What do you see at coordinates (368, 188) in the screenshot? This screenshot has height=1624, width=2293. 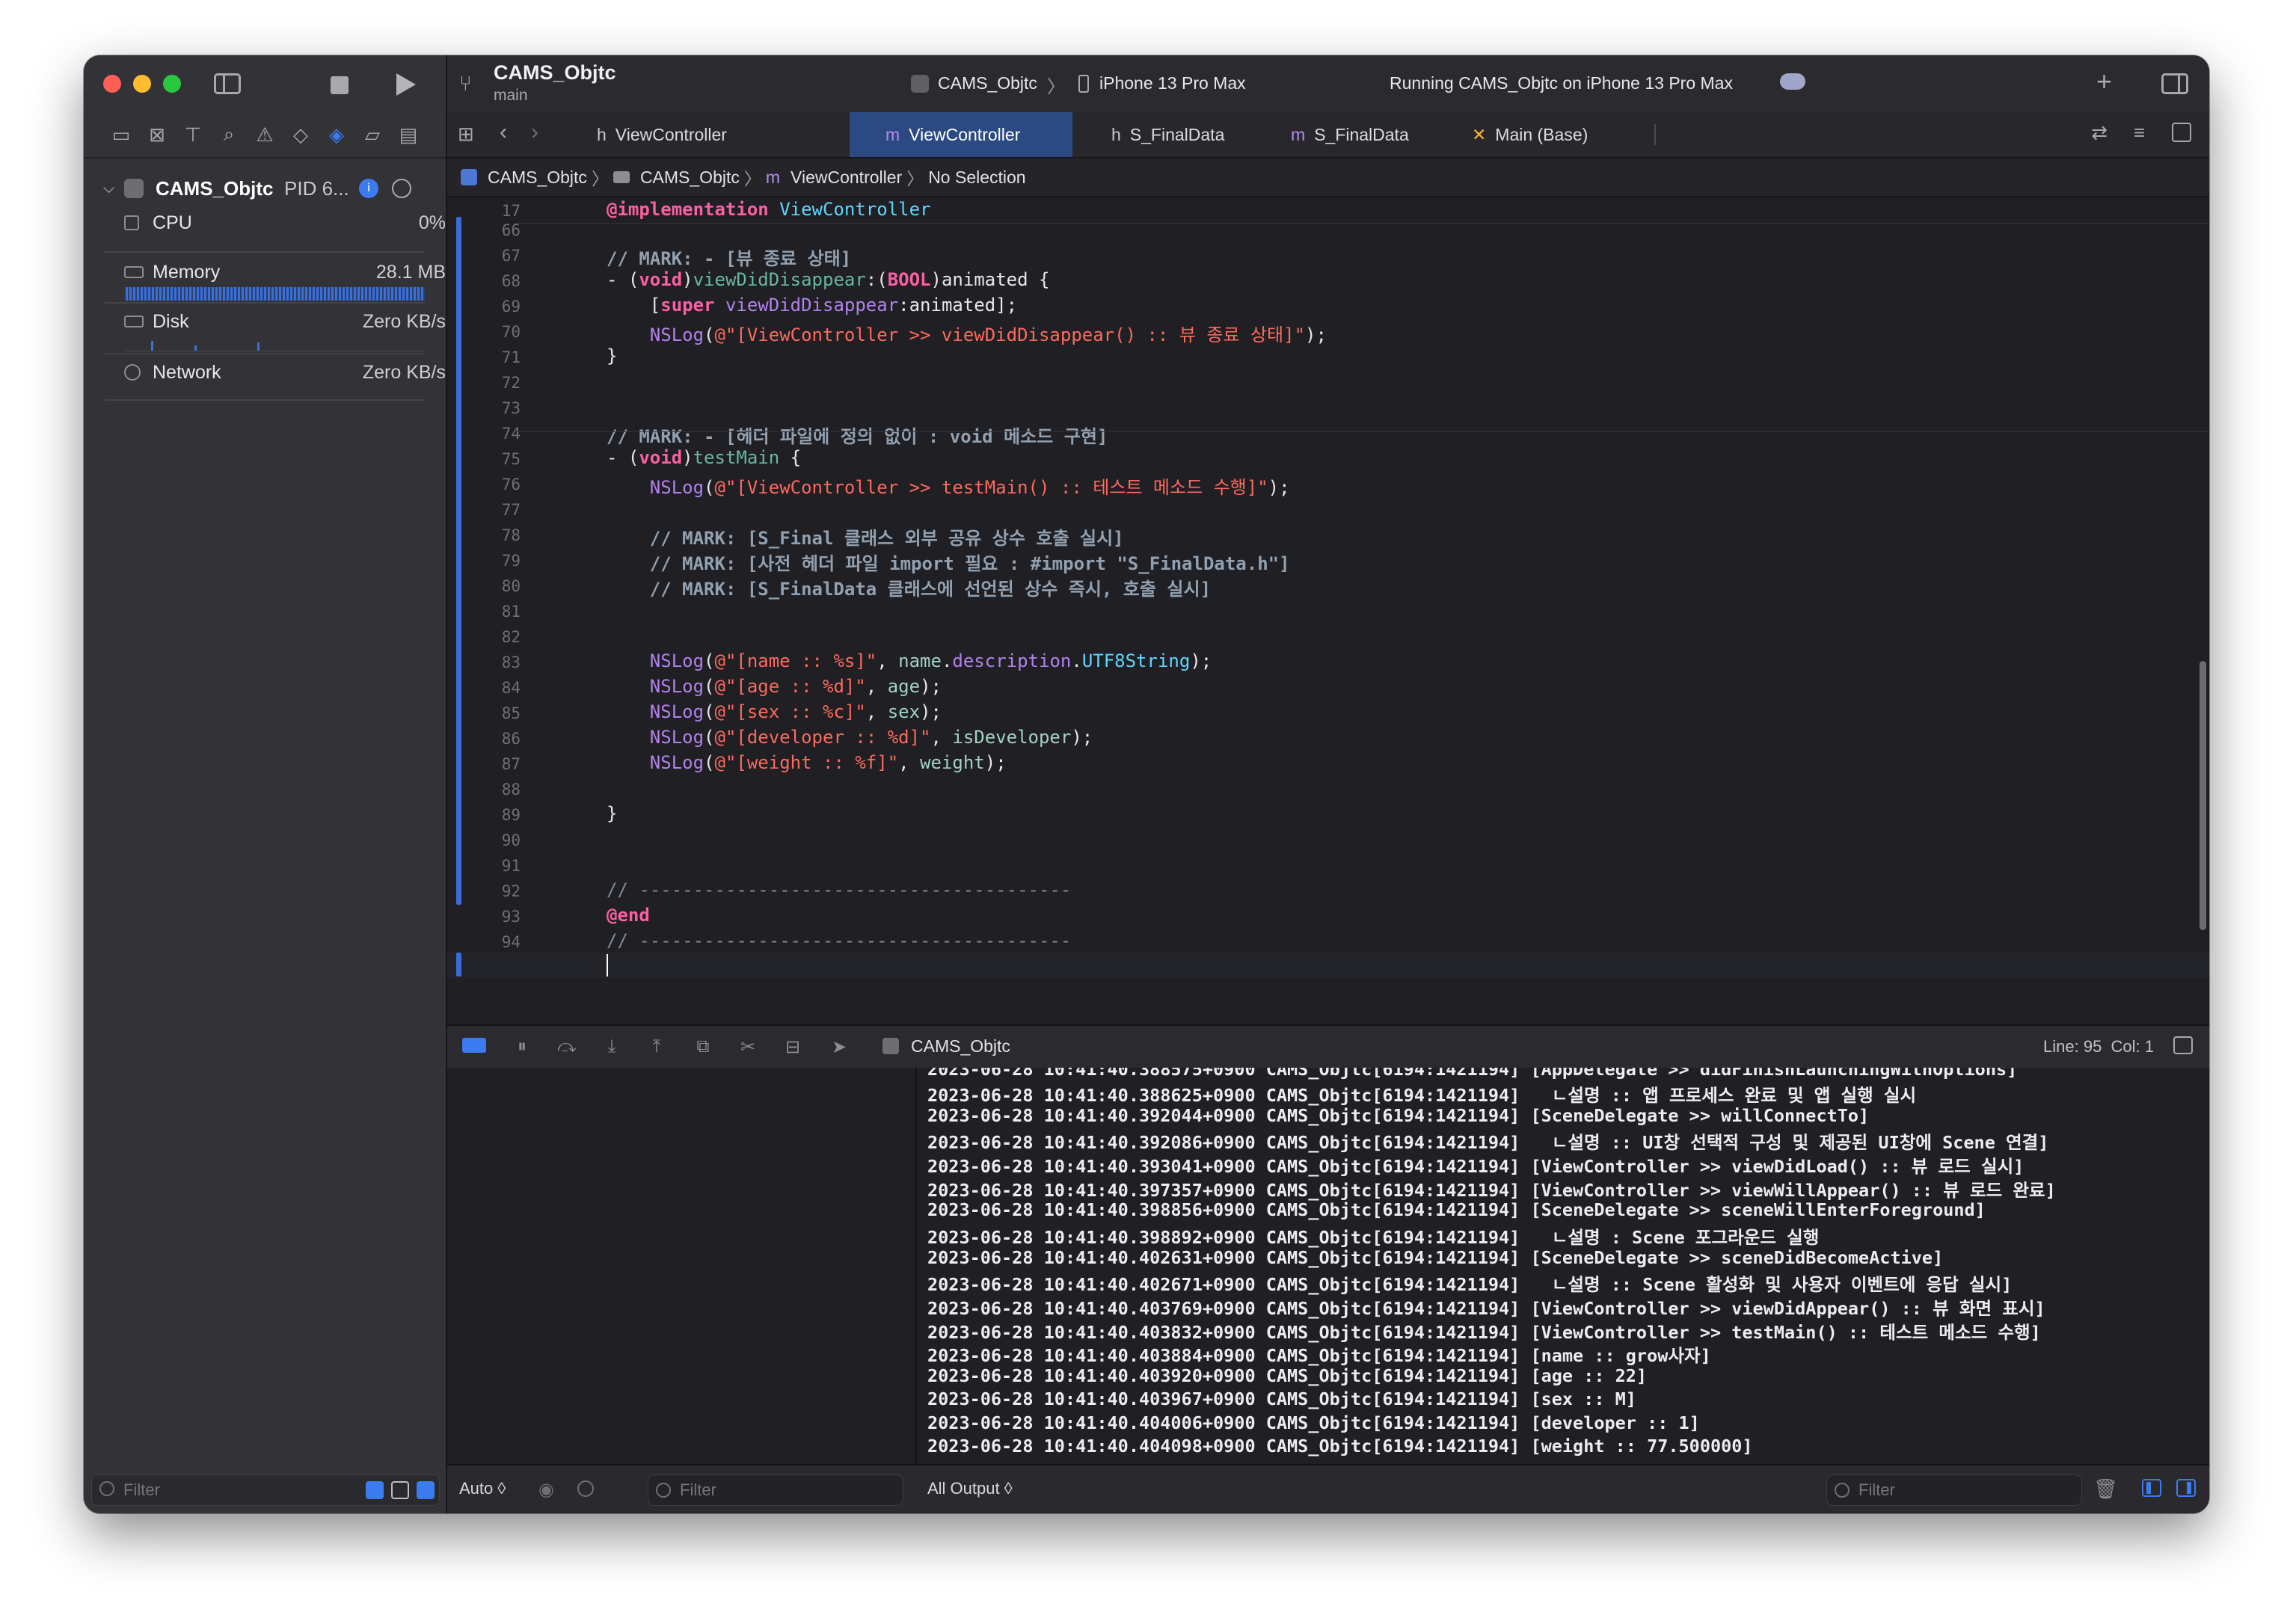 I see `info-badge-icon: i` at bounding box center [368, 188].